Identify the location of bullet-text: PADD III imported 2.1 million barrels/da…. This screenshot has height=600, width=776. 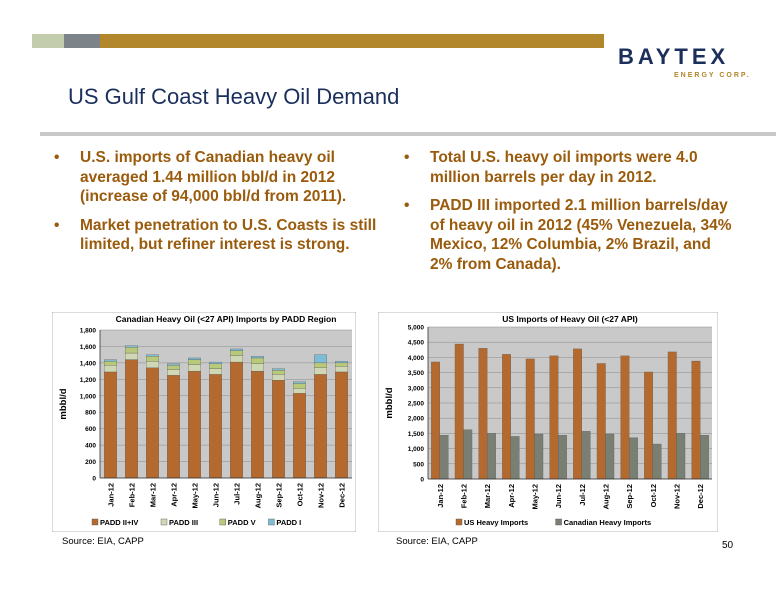
(581, 235).